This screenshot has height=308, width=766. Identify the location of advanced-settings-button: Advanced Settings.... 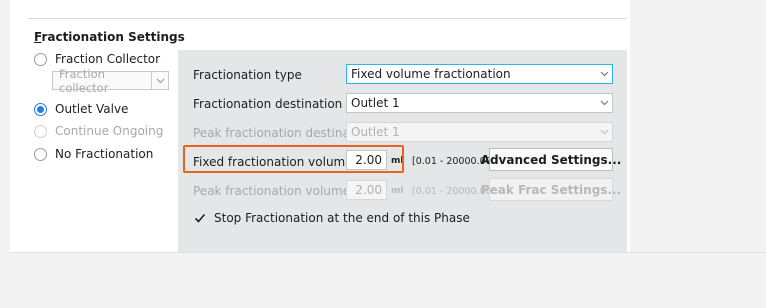
(551, 159).